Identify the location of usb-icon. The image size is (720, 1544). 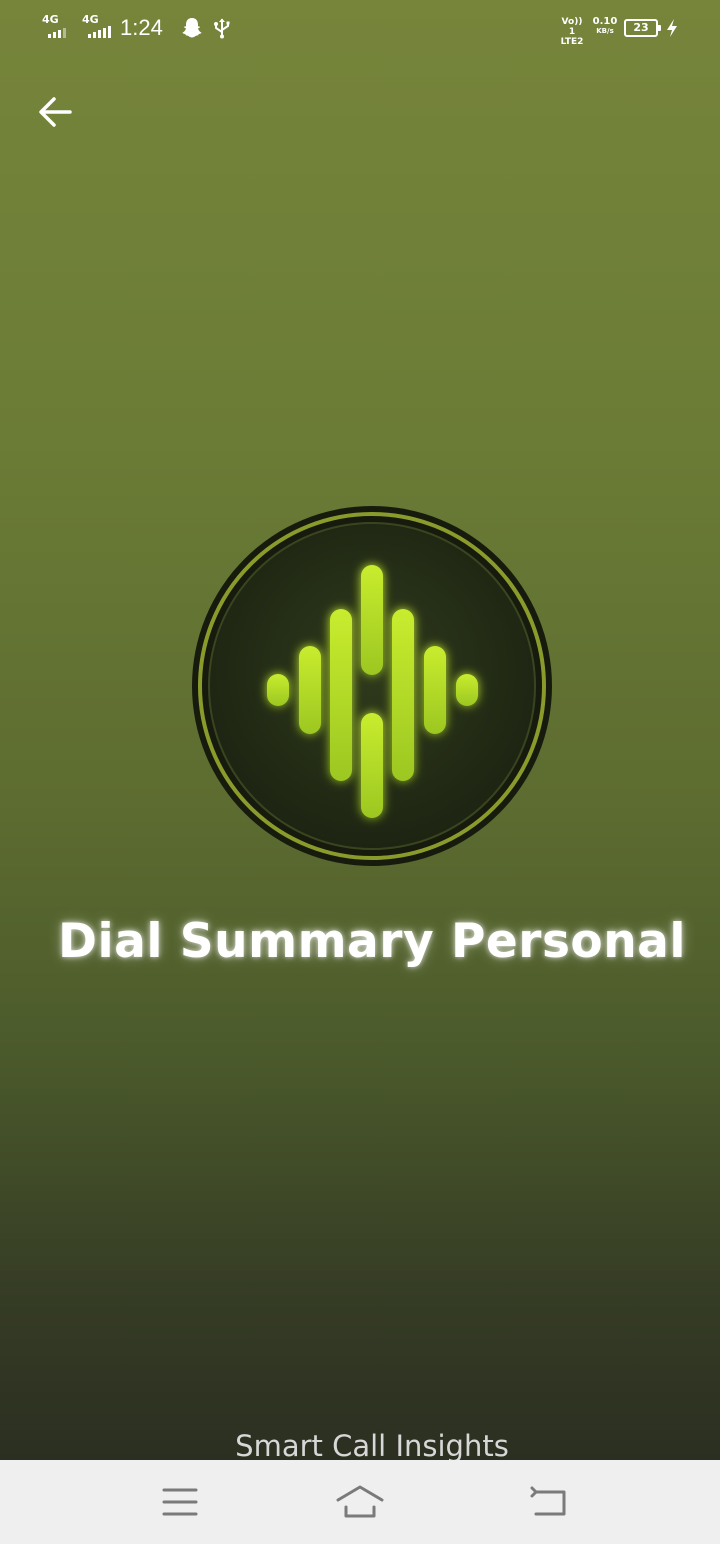
(222, 28).